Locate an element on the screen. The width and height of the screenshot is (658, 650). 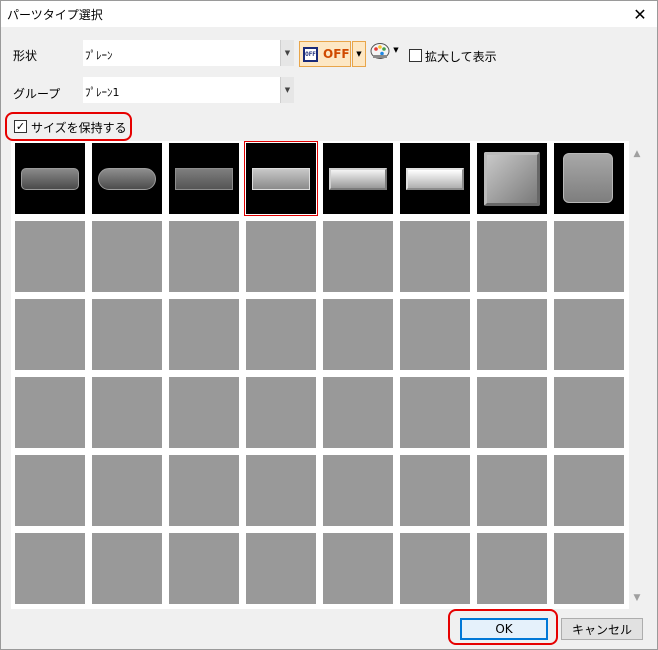
part-cell-bevel-light is located at coordinates (358, 178).